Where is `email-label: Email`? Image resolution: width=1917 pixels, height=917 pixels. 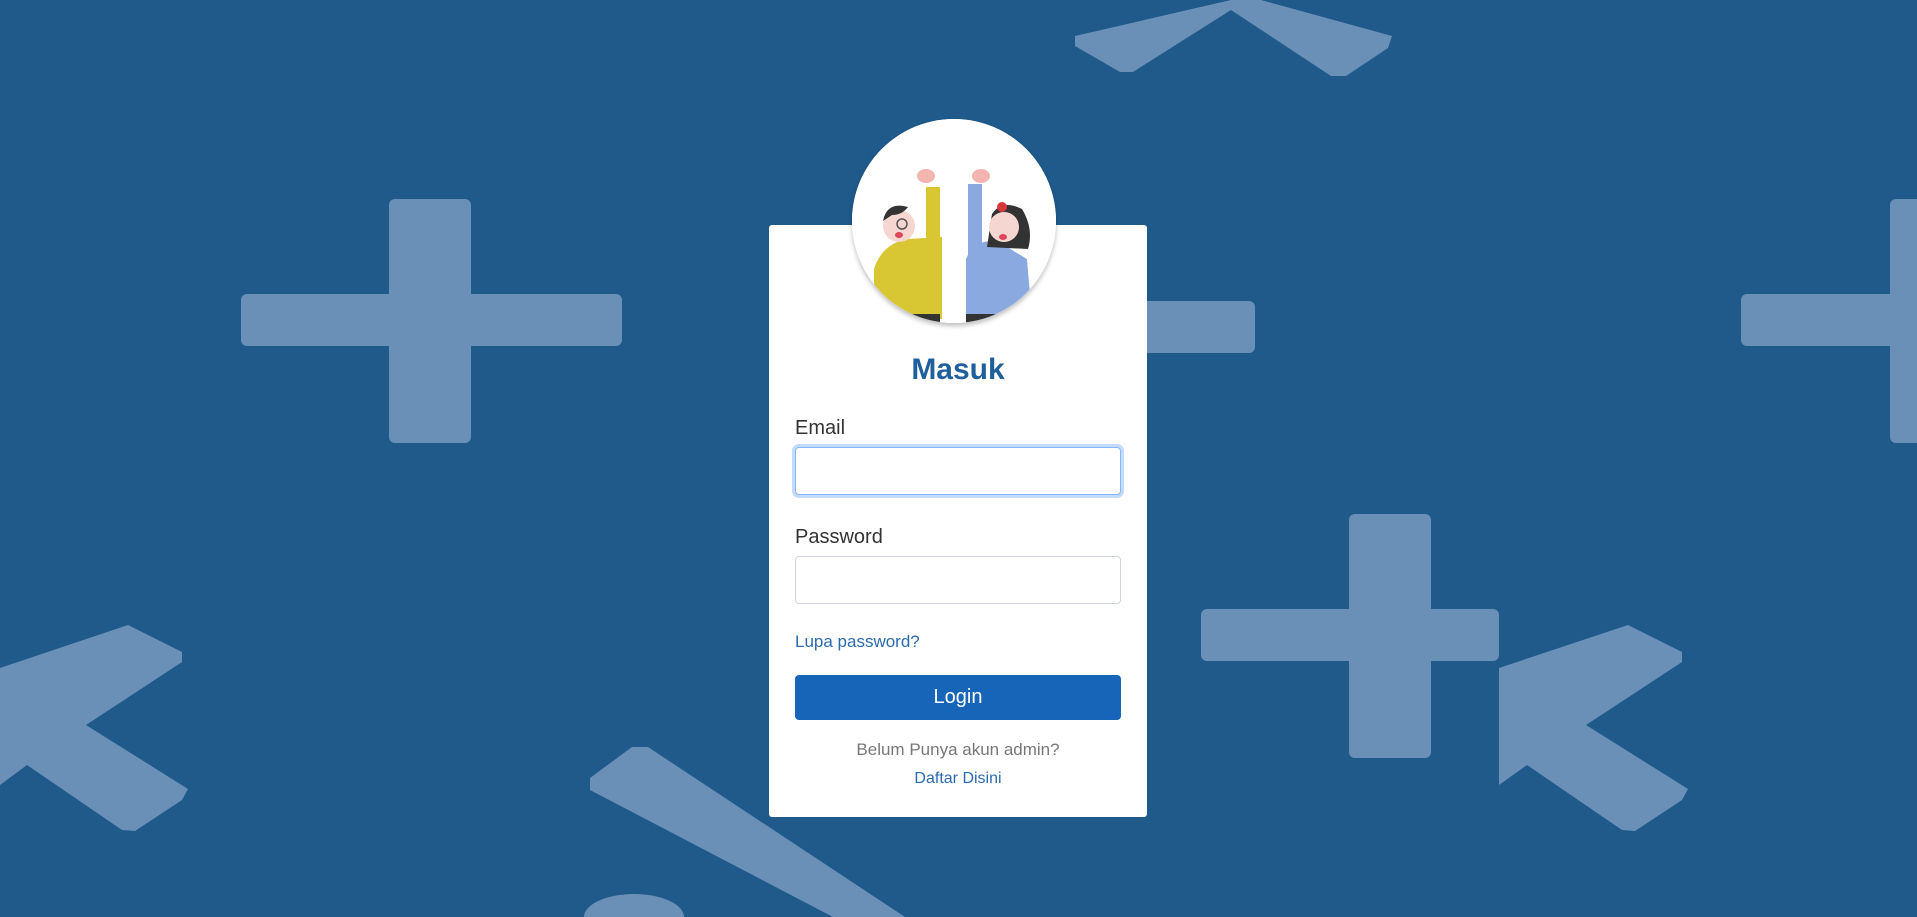
email-label: Email is located at coordinates (820, 428).